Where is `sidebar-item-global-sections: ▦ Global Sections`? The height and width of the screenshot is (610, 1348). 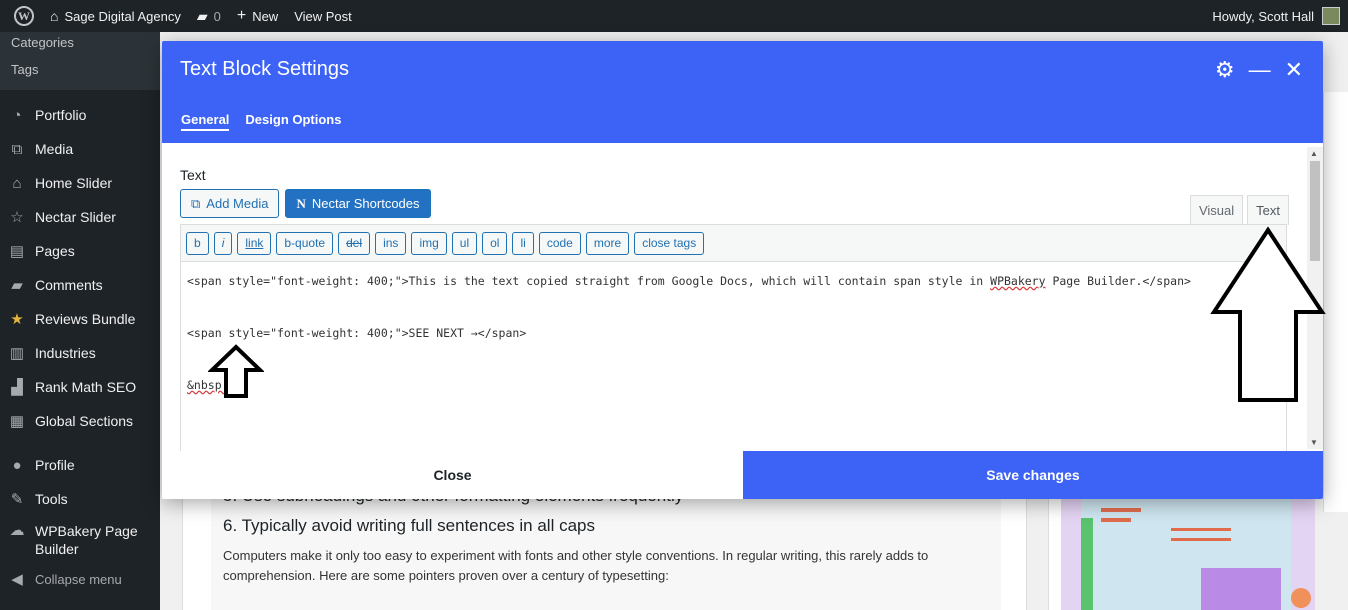 sidebar-item-global-sections: ▦ Global Sections is located at coordinates (80, 421).